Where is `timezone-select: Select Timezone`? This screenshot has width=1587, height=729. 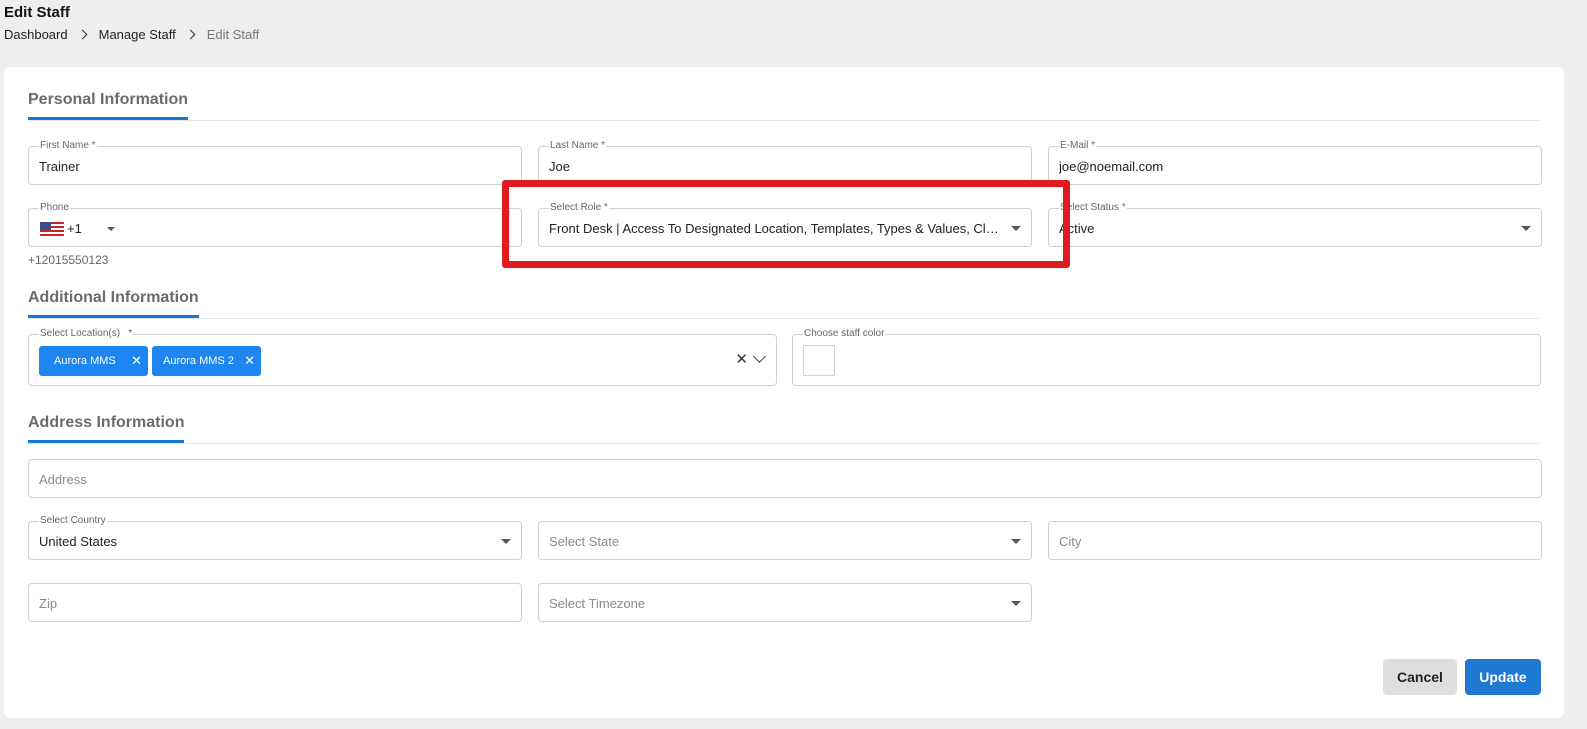 timezone-select: Select Timezone is located at coordinates (785, 602).